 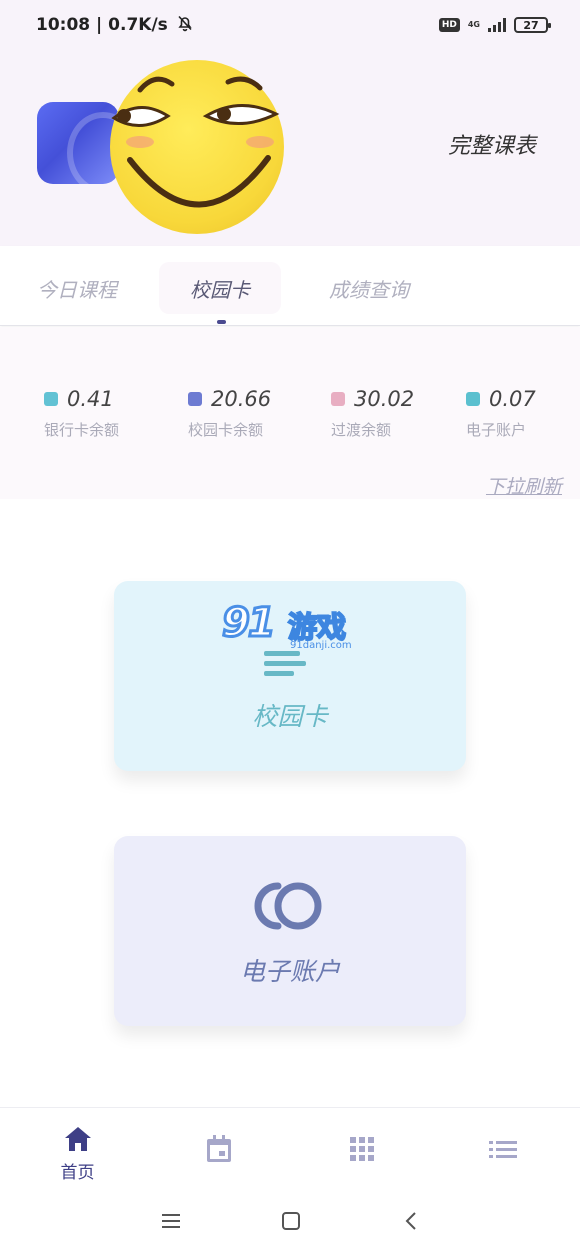 I want to click on signal-icon, so click(x=497, y=25).